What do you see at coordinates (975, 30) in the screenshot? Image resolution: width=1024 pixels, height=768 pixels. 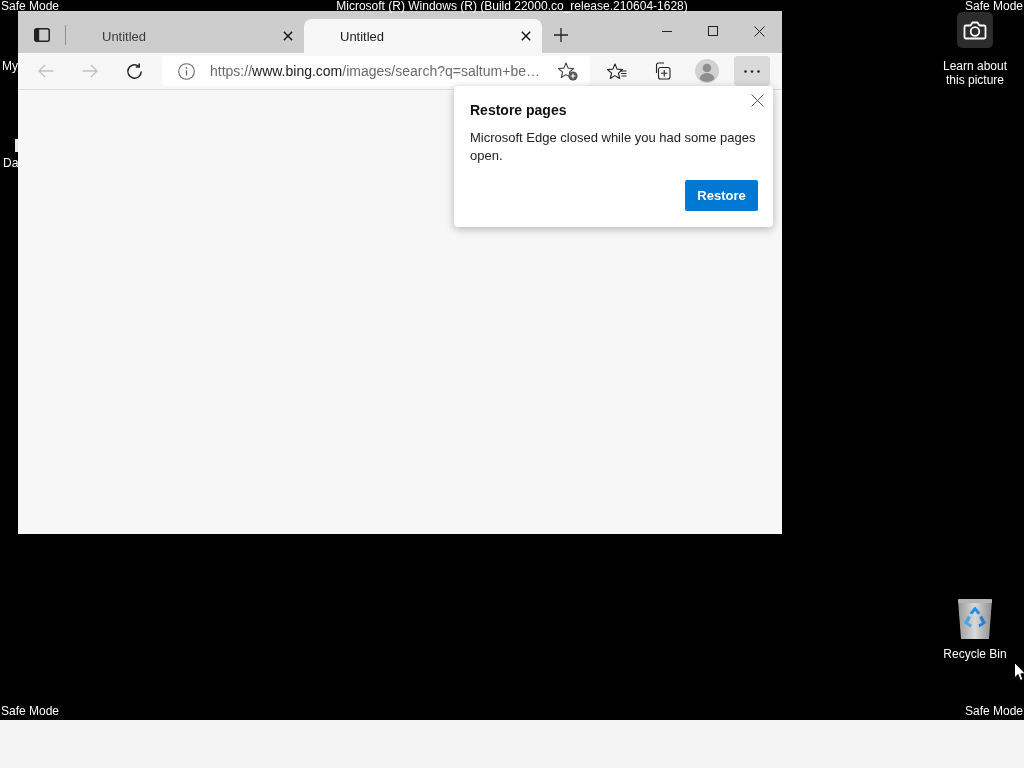 I see `camera-icon` at bounding box center [975, 30].